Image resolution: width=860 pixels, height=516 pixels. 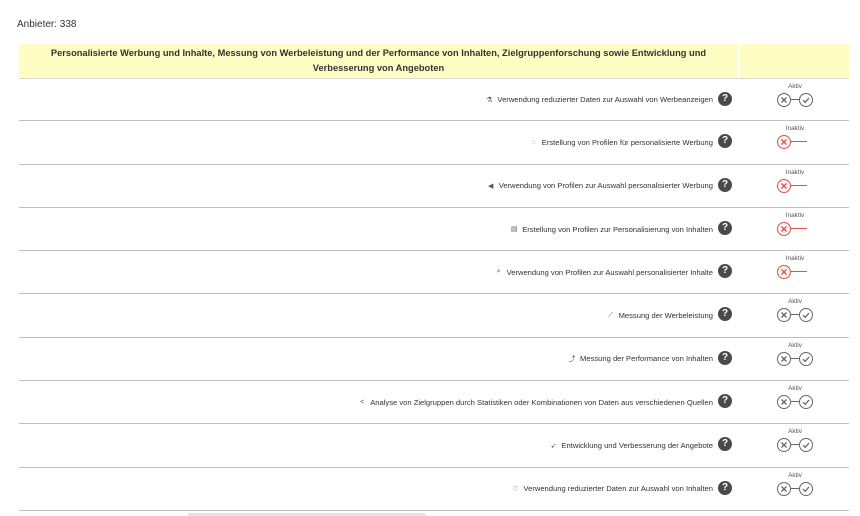 I want to click on heart-icon: ♡, so click(x=515, y=489).